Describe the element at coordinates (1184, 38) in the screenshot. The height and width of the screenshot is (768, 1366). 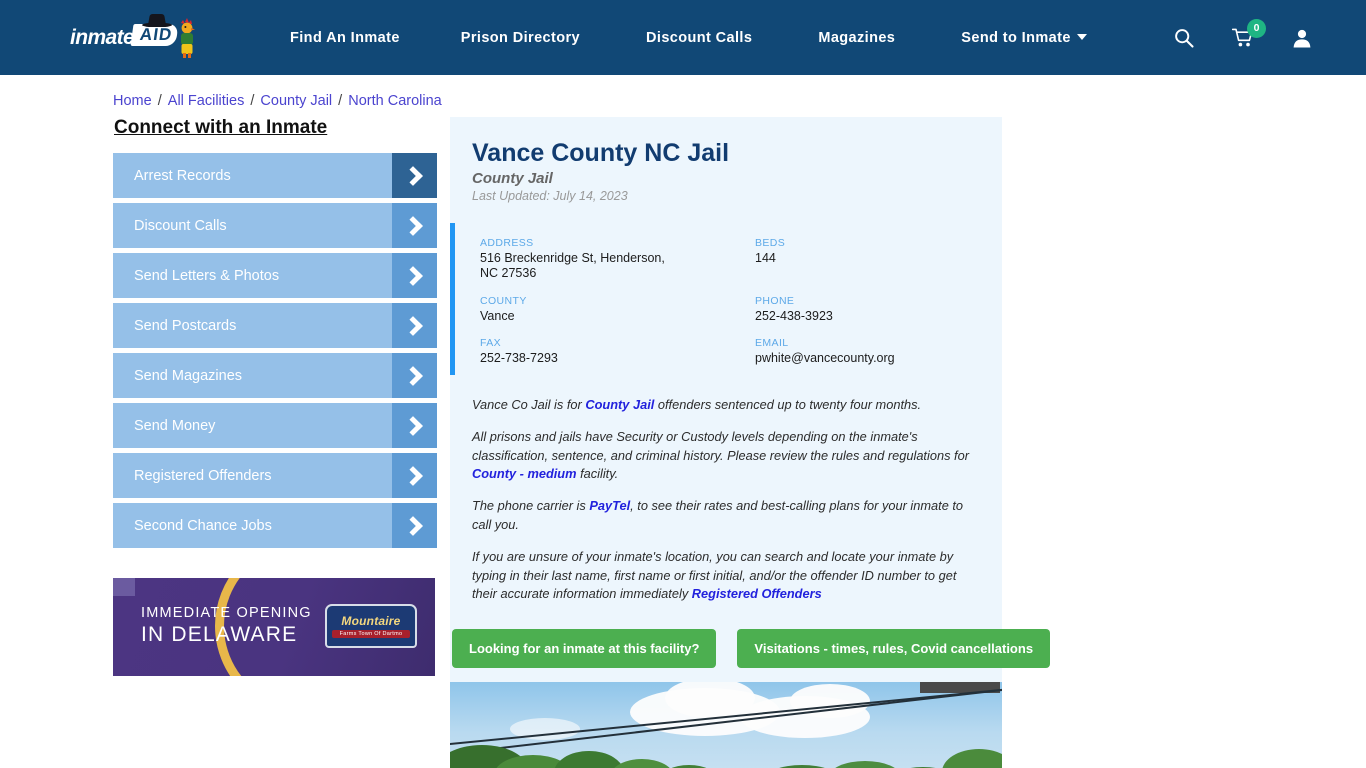
I see `search-icon` at that location.